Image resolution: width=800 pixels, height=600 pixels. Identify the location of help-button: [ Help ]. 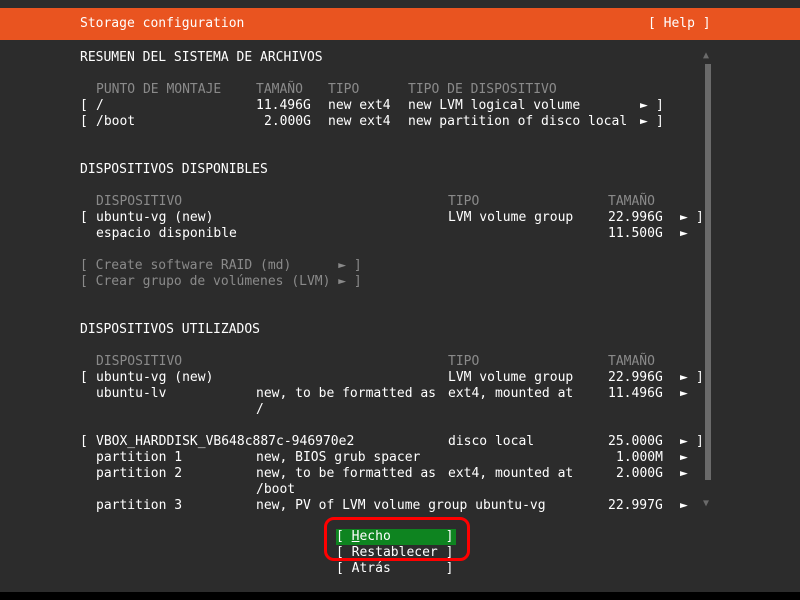
(679, 24).